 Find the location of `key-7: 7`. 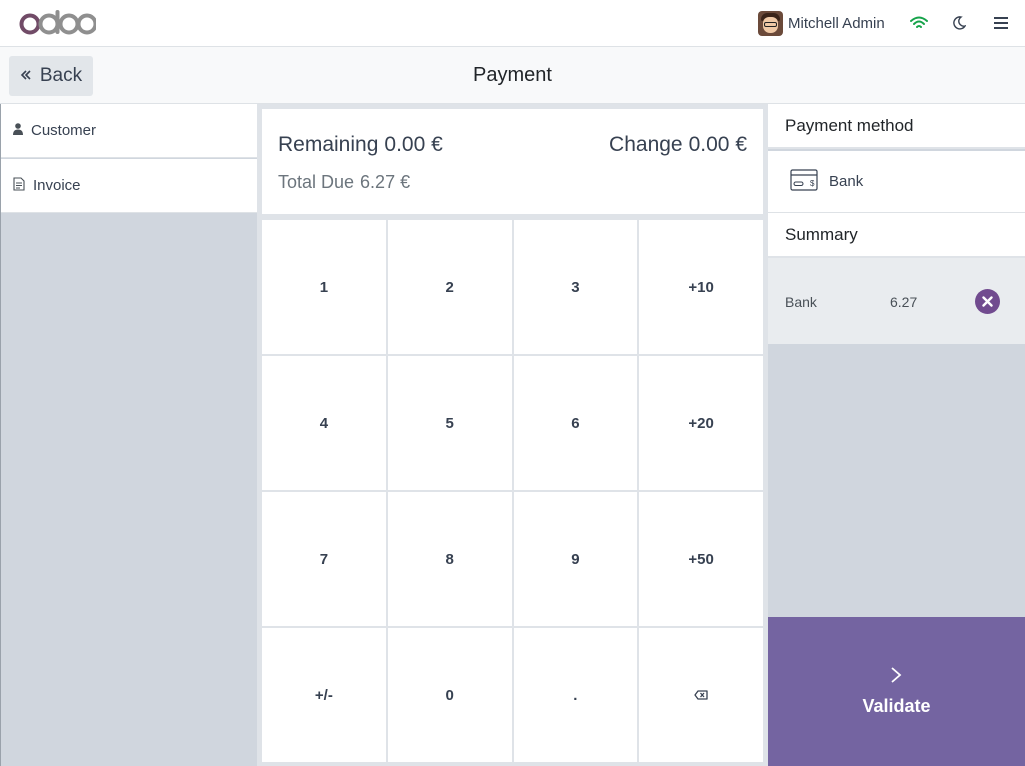

key-7: 7 is located at coordinates (324, 559).